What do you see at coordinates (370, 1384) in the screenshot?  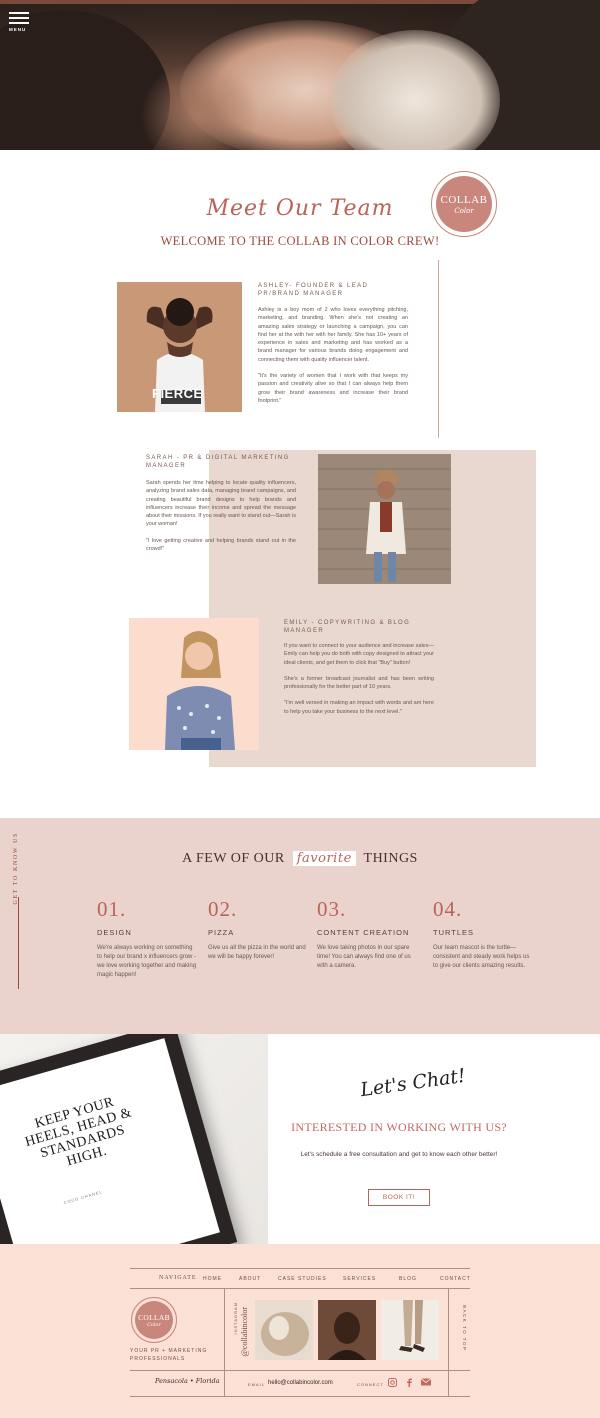 I see `connect-label: CONNECT` at bounding box center [370, 1384].